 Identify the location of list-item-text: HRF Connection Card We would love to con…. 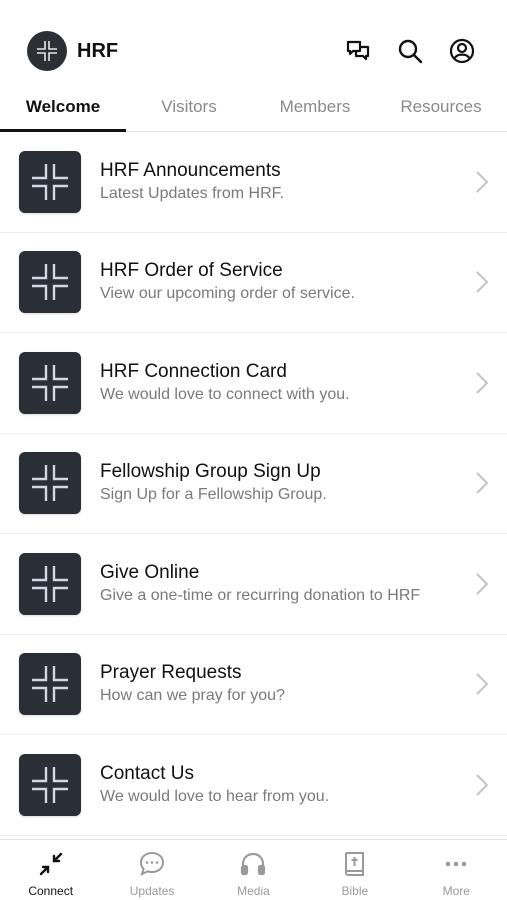
(225, 383).